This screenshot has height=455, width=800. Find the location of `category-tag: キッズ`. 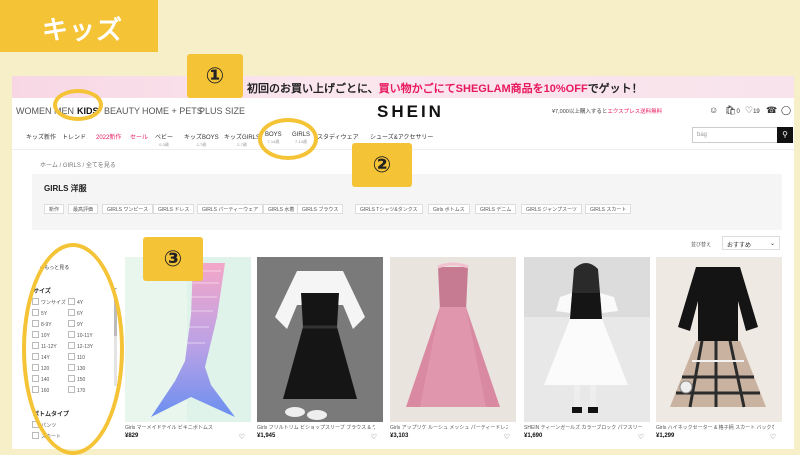

category-tag: キッズ is located at coordinates (79, 26).